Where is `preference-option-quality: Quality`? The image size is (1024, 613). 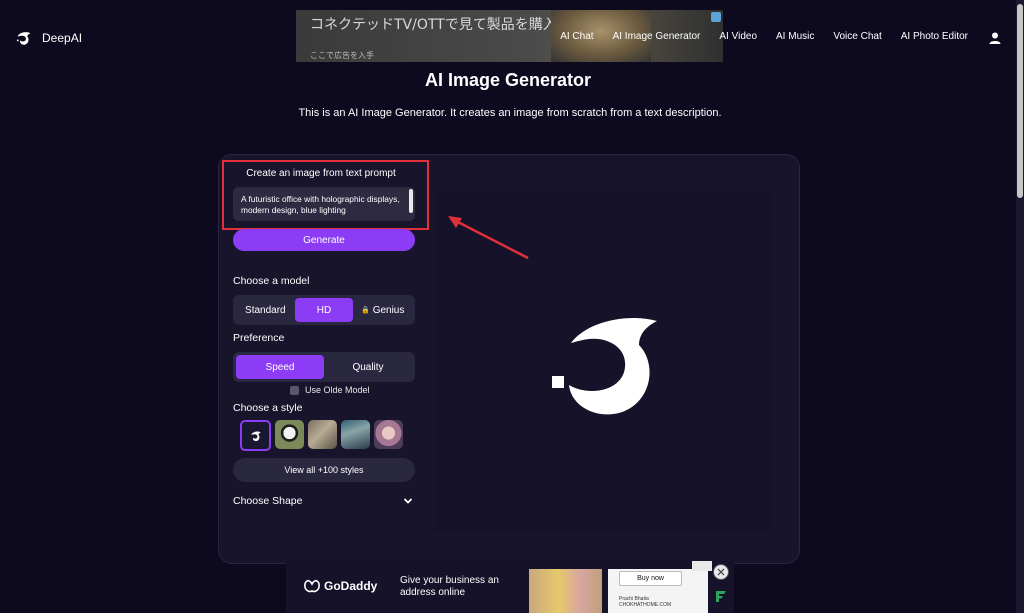 preference-option-quality: Quality is located at coordinates (368, 367).